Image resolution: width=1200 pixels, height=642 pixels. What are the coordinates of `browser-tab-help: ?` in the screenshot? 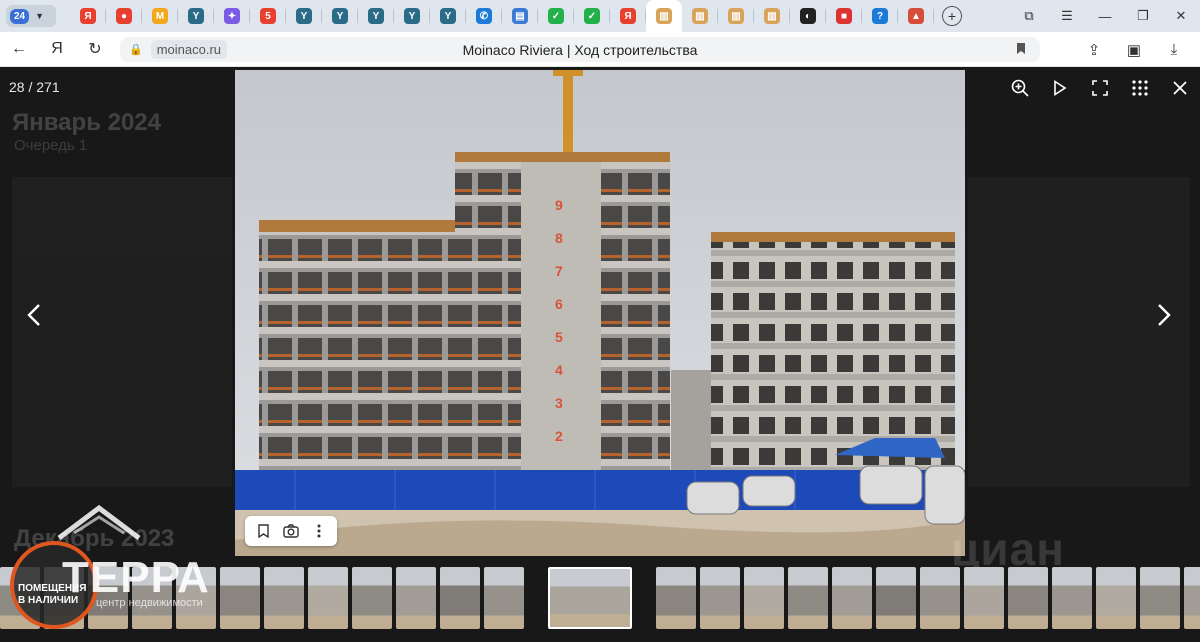 It's located at (880, 16).